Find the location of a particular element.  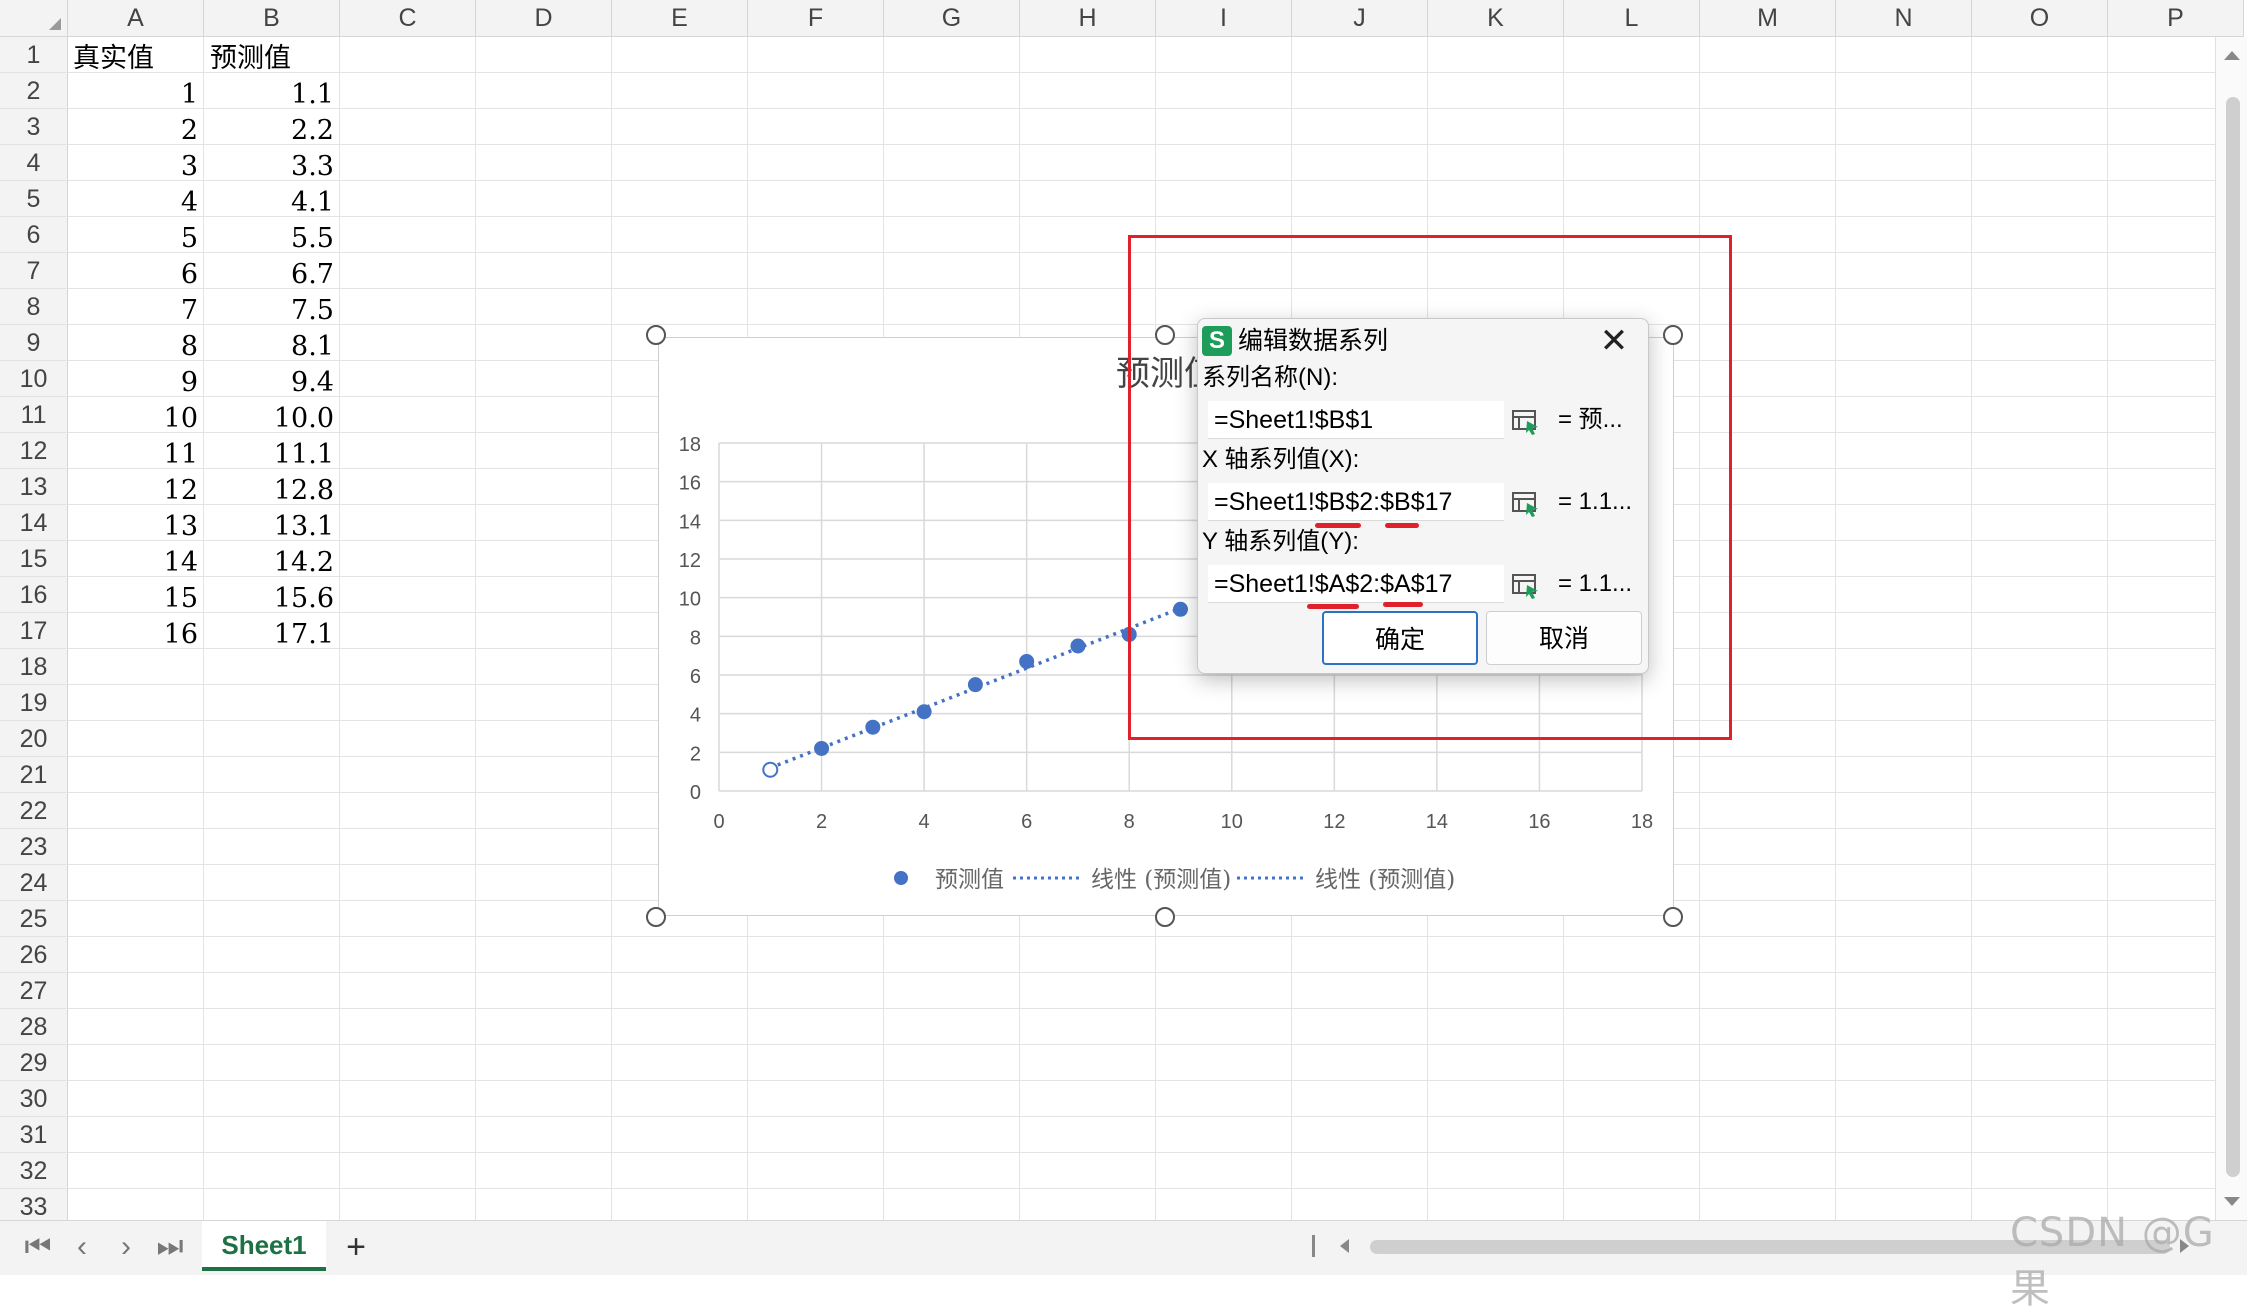

select-all-corner is located at coordinates (34, 18).